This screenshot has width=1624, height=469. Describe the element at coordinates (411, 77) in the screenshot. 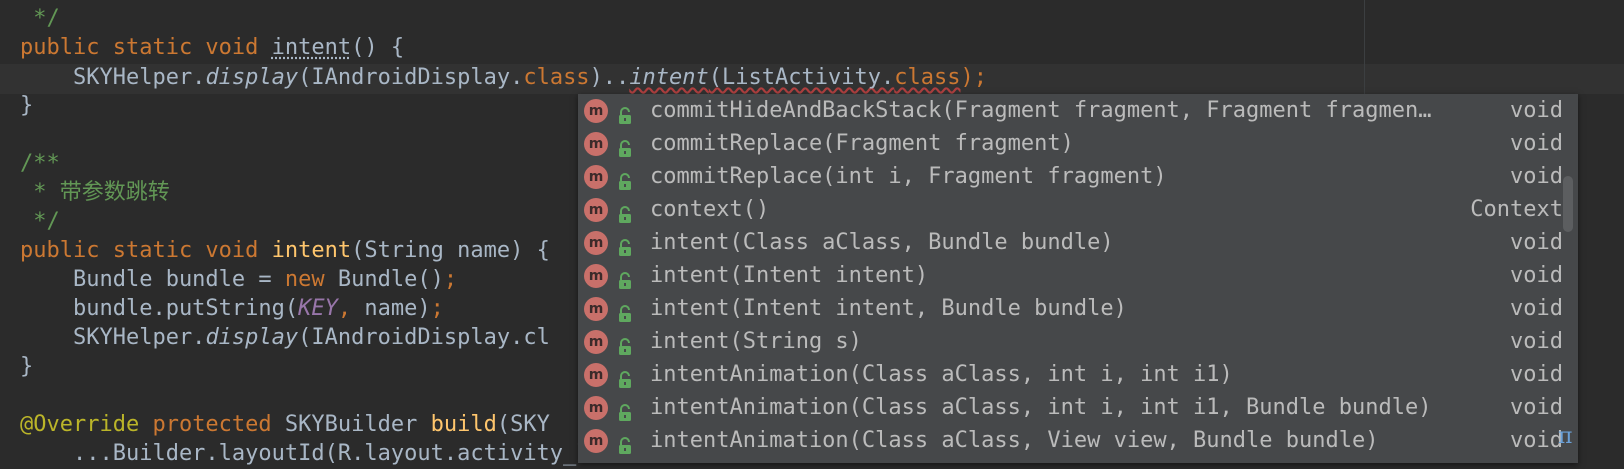

I see `code-token: (IAndroidDisplay.` at that location.